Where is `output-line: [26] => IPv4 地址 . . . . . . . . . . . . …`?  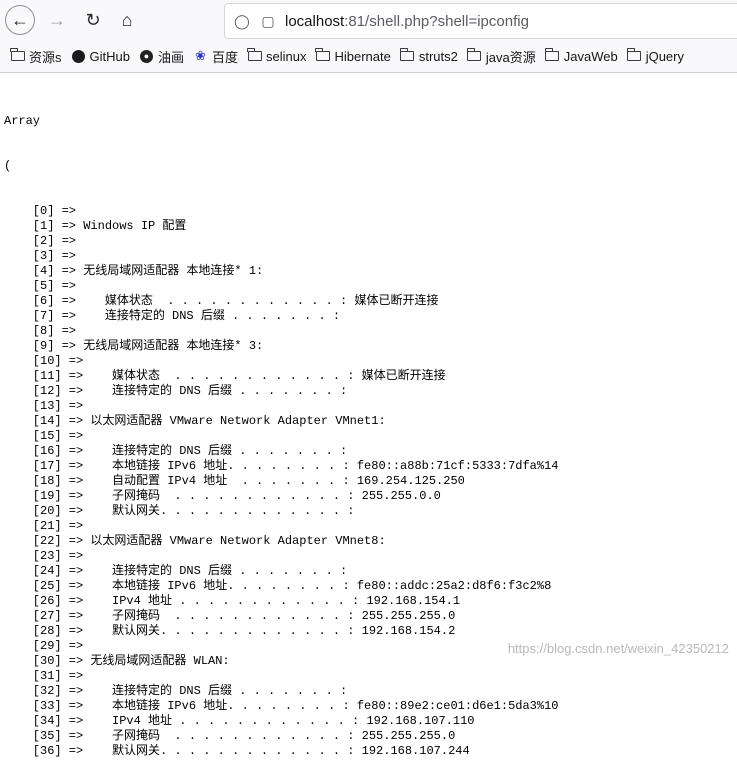 output-line: [26] => IPv4 地址 . . . . . . . . . . . . … is located at coordinates (232, 601).